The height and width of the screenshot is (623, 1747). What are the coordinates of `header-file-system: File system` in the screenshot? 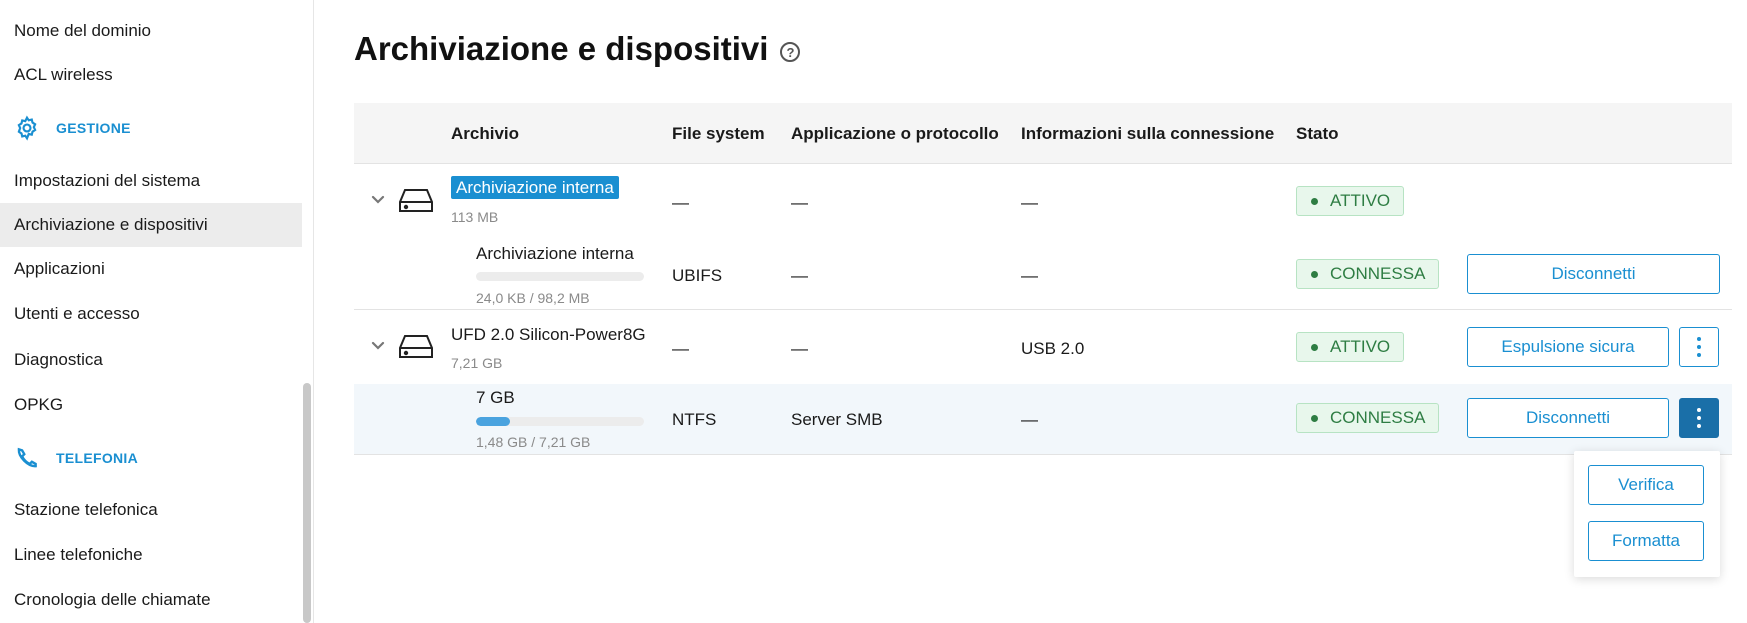 It's located at (718, 133).